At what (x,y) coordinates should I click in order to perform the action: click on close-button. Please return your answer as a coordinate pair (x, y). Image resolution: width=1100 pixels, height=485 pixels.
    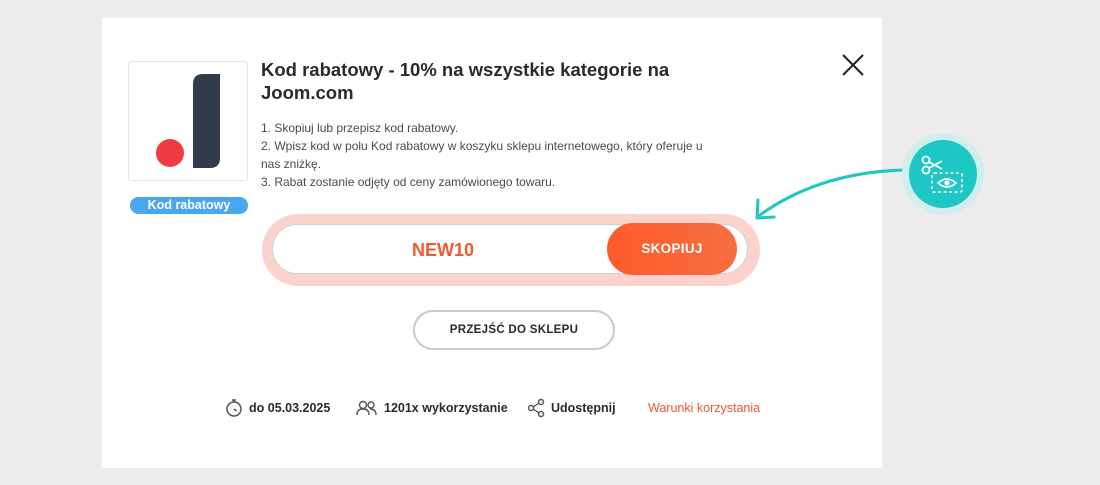
    Looking at the image, I should click on (853, 65).